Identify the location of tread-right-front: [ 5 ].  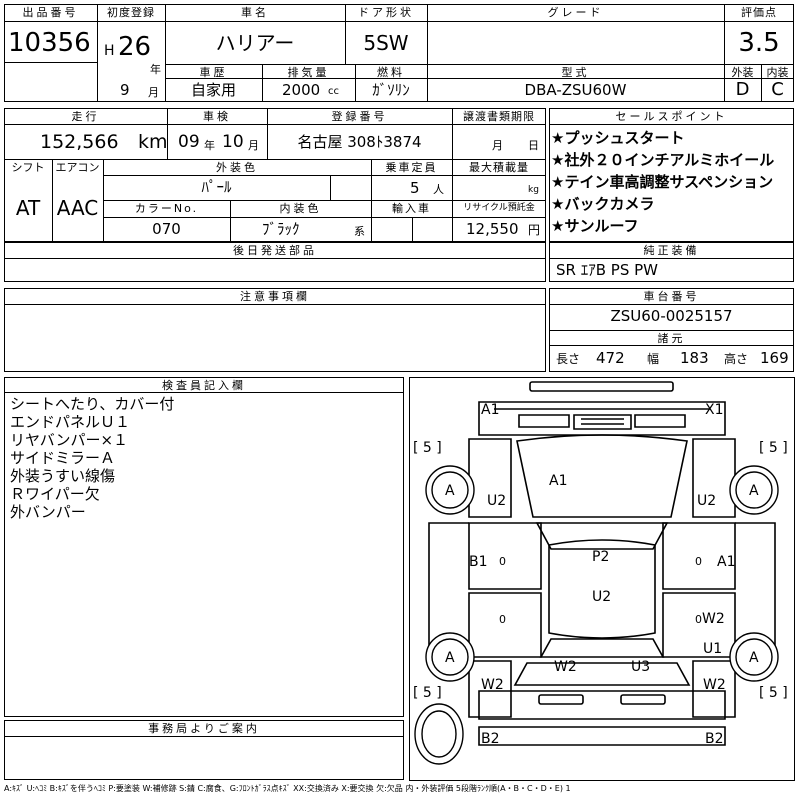
(773, 448).